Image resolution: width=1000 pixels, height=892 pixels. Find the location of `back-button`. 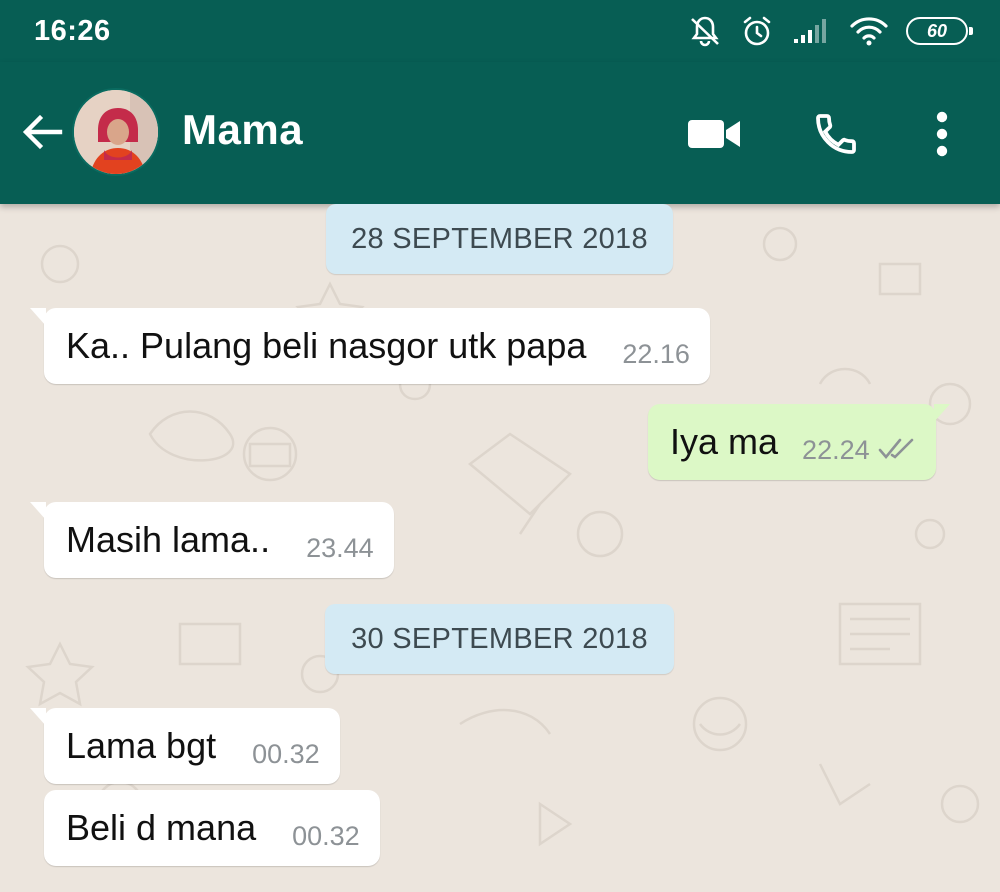

back-button is located at coordinates (42, 132).